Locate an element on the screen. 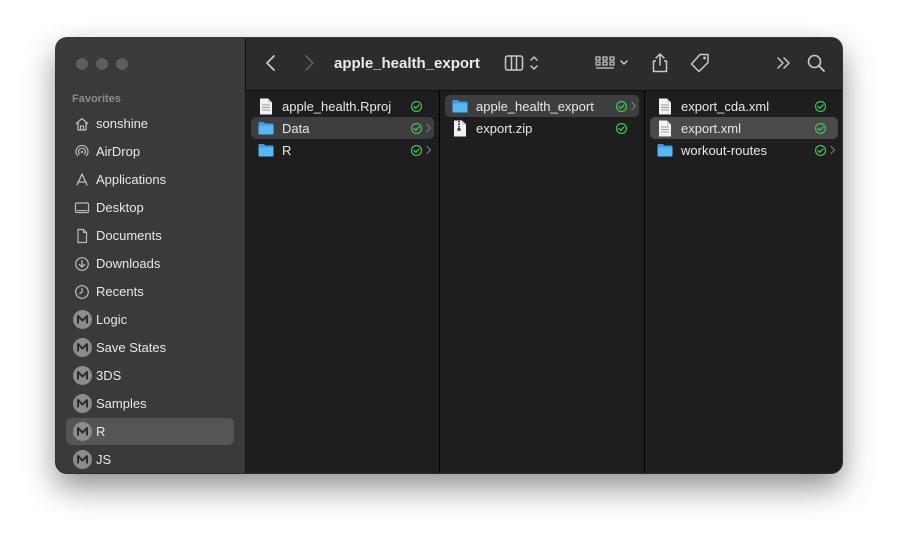 The height and width of the screenshot is (548, 899). sidebar-item-label: Samples is located at coordinates (121, 403).